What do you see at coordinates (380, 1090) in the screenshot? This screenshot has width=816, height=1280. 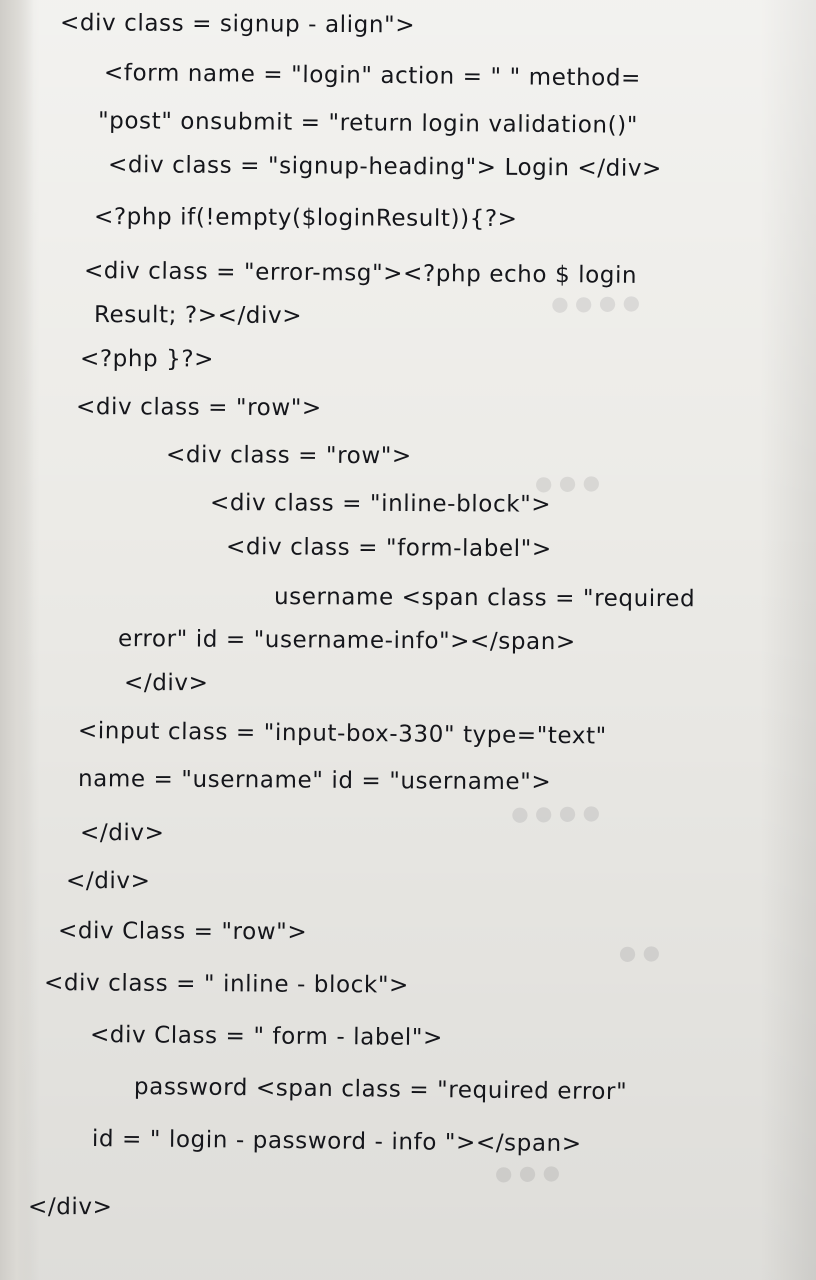 I see `code-line: password <span class = "required error"` at bounding box center [380, 1090].